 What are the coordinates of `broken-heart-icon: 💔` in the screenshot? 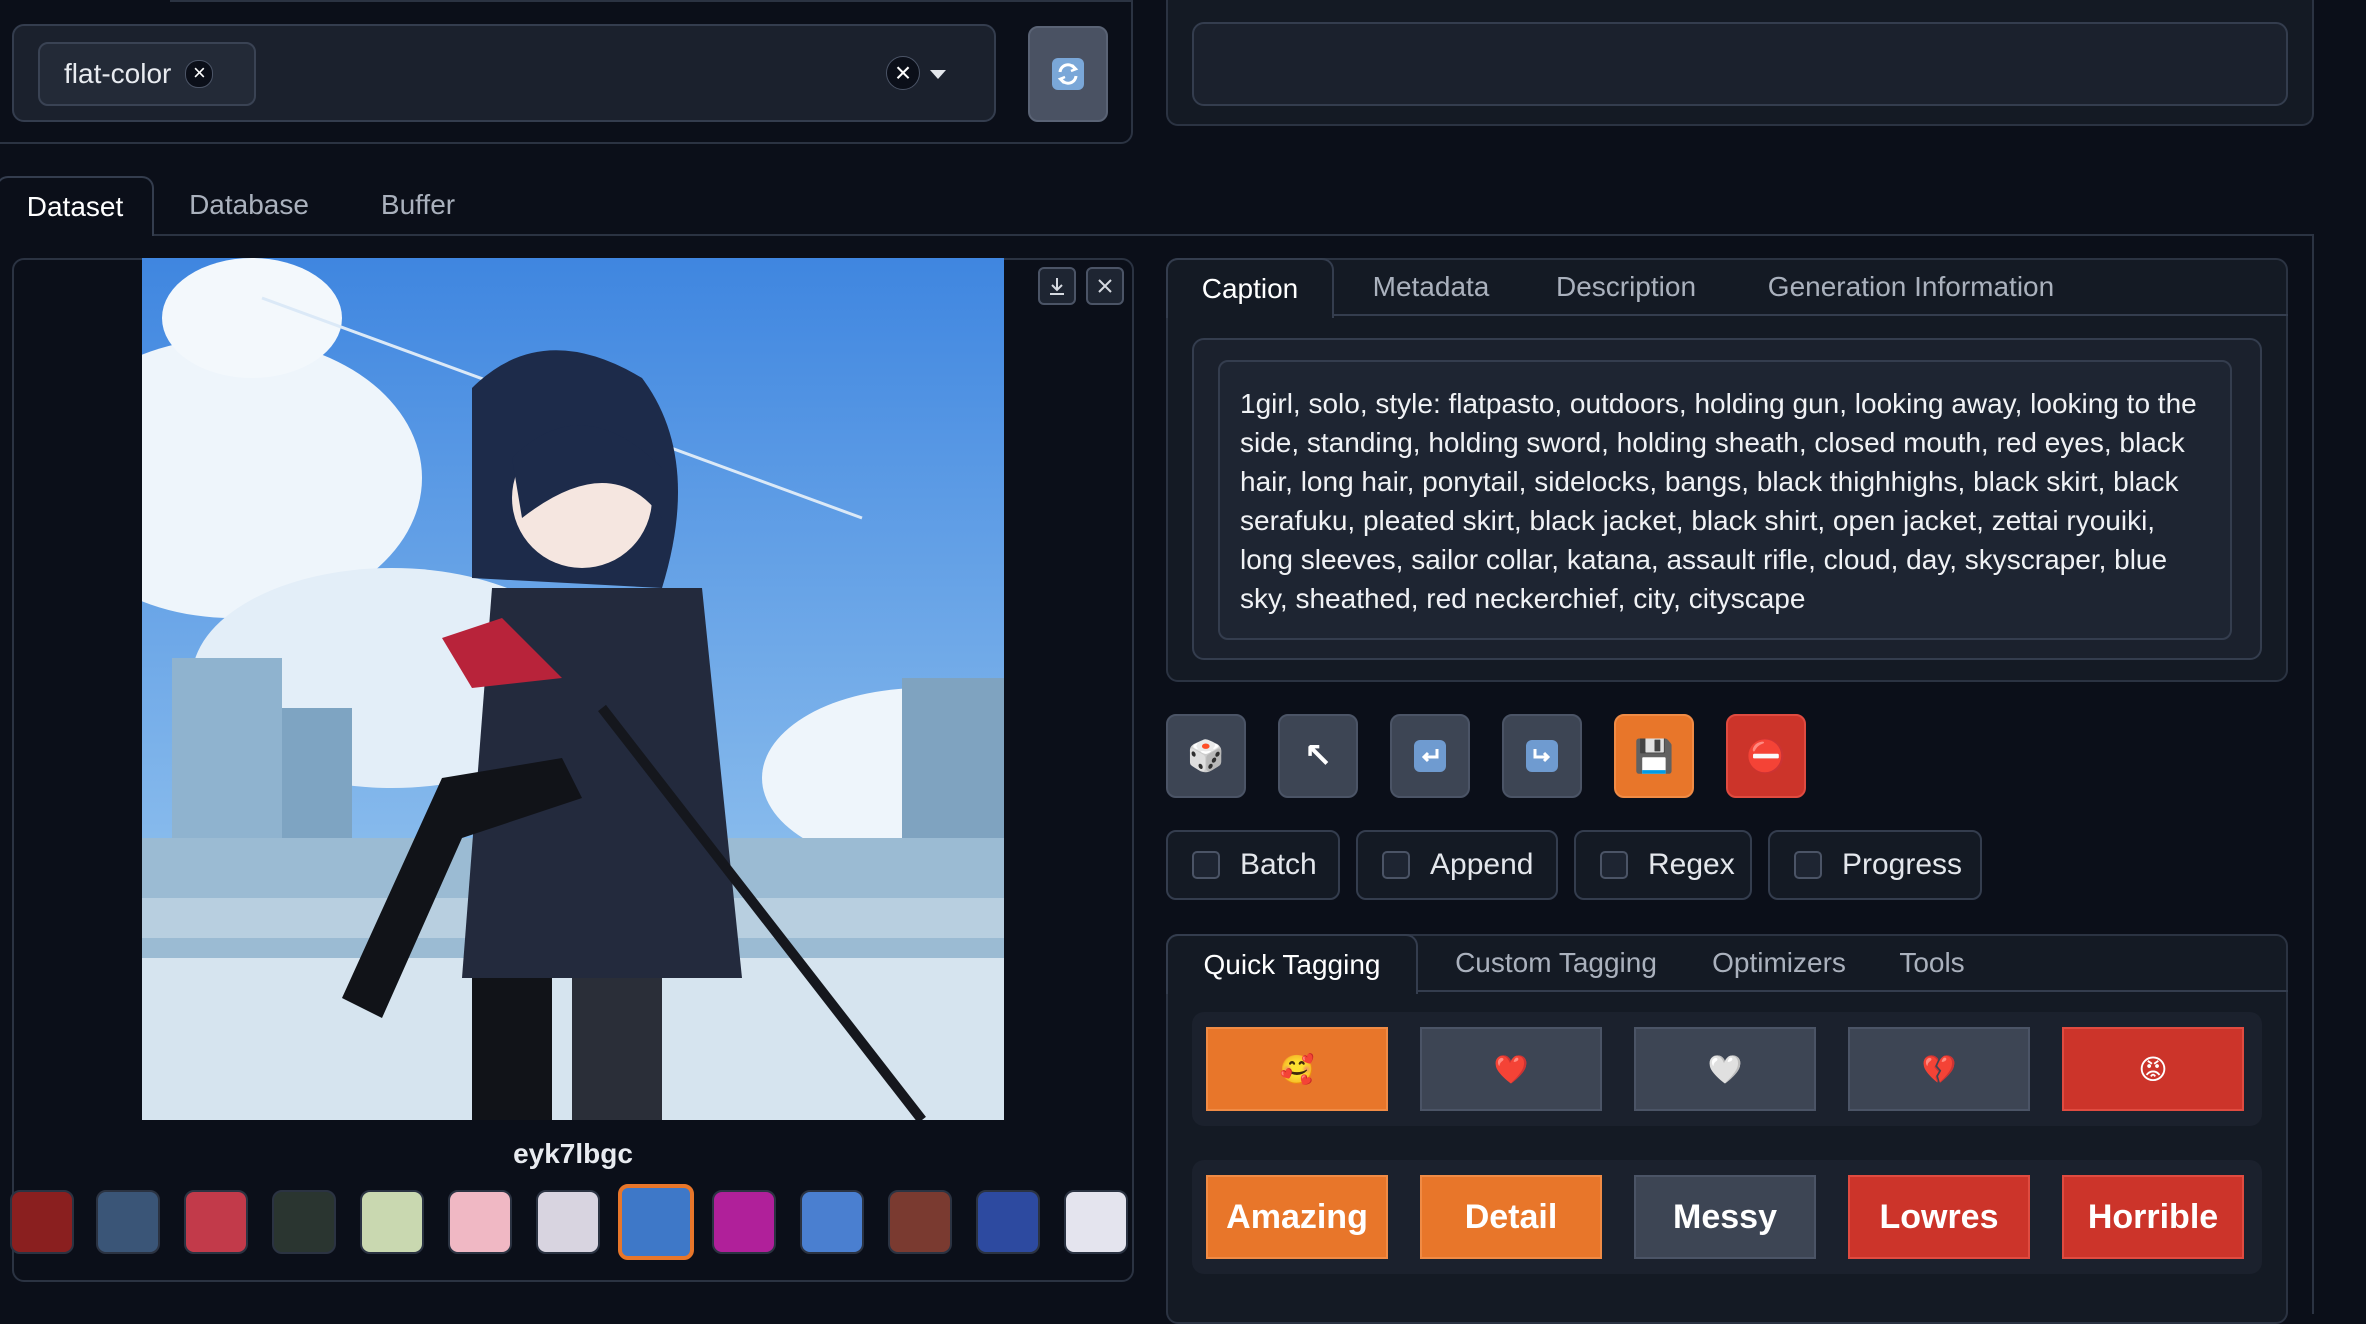 It's located at (1939, 1069).